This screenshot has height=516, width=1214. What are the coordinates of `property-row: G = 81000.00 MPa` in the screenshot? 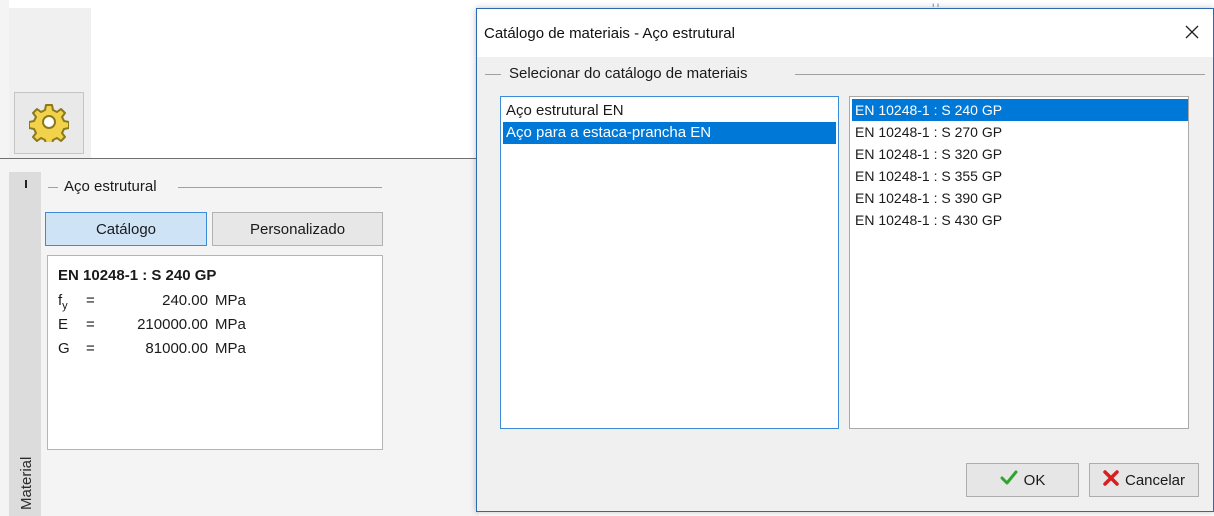 It's located at (152, 348).